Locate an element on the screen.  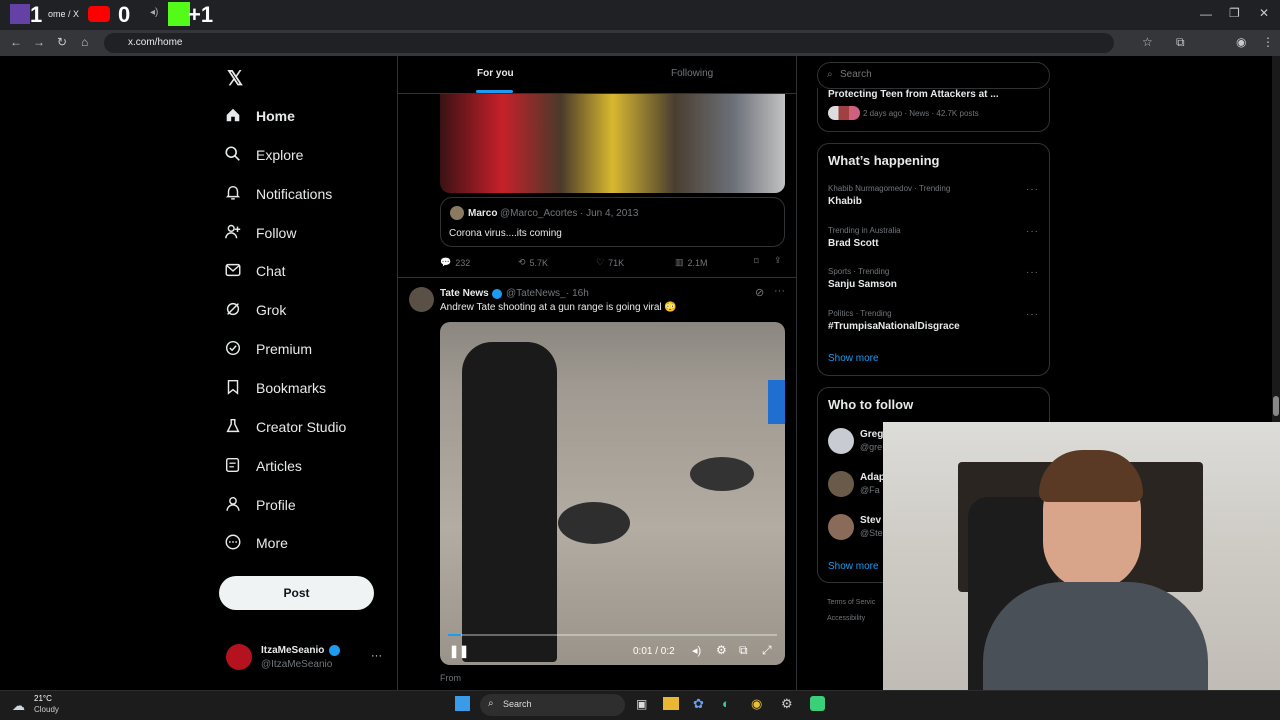
close-icon: ✕ is located at coordinates (1264, 13).